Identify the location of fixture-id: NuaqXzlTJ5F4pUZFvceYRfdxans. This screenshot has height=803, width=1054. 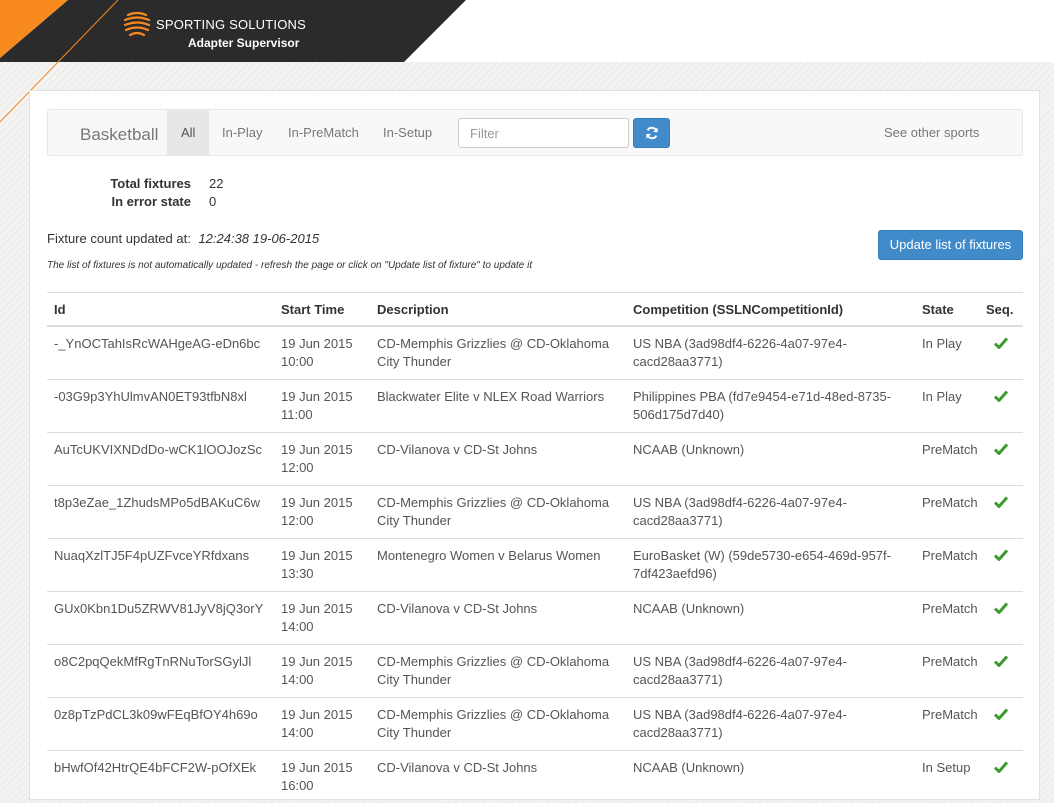
(160, 565).